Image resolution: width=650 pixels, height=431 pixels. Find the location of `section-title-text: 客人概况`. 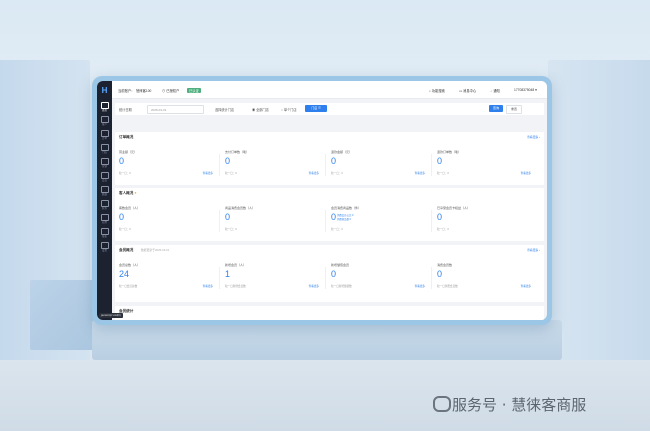

section-title-text: 客人概况 is located at coordinates (126, 193).